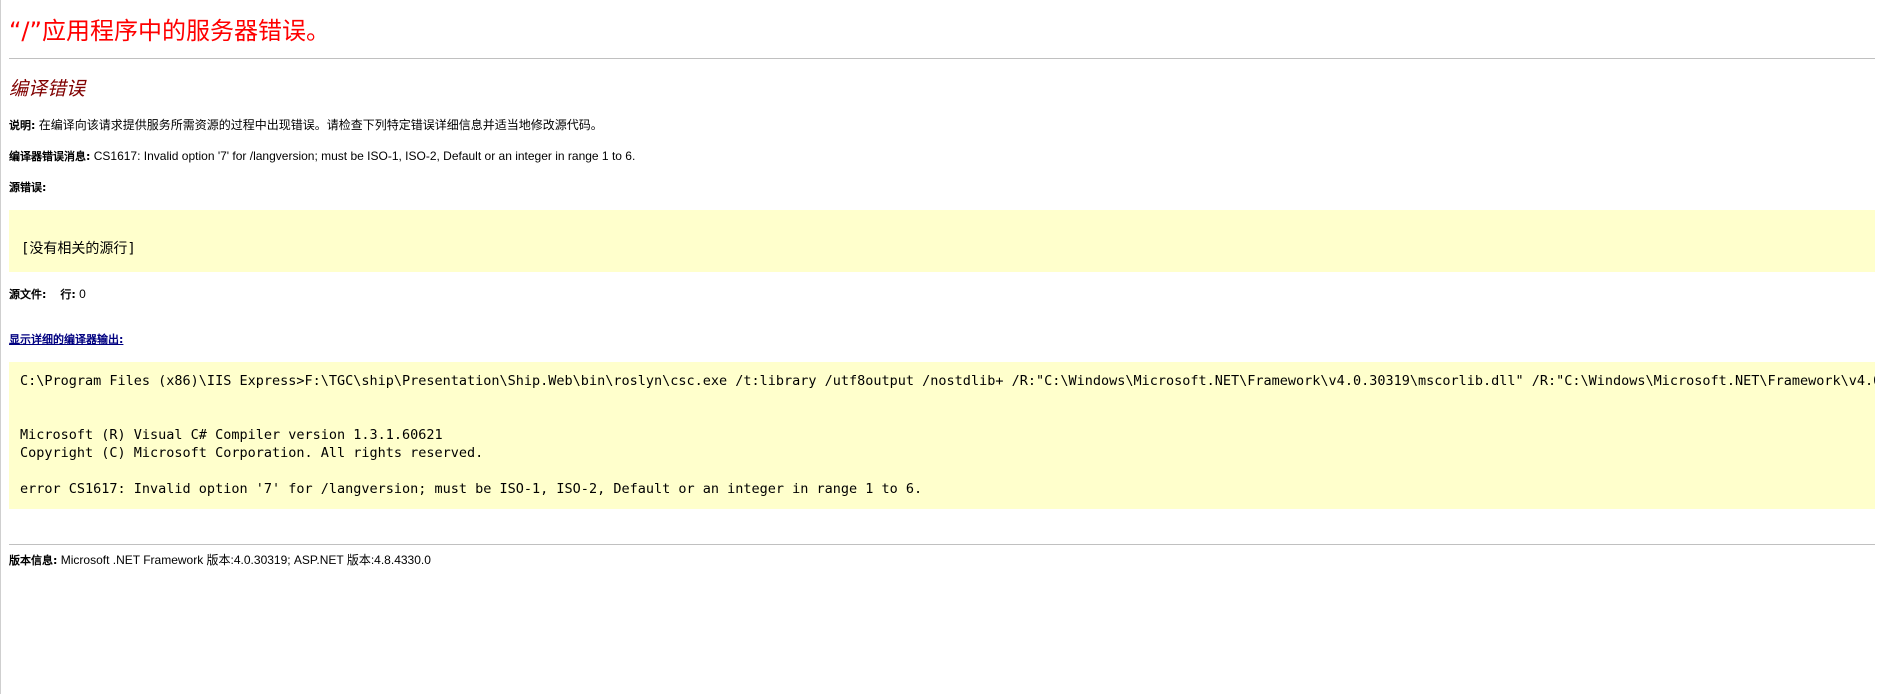 This screenshot has height=694, width=1884. Describe the element at coordinates (68, 294) in the screenshot. I see `source-line-label: 行:` at that location.